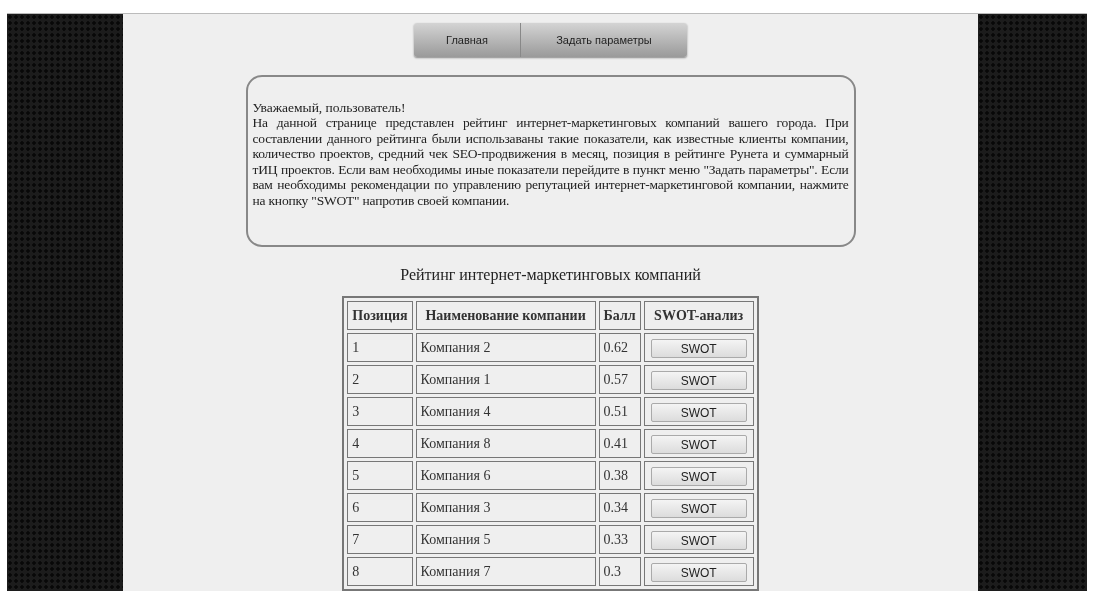  What do you see at coordinates (467, 40) in the screenshot?
I see `menu-tab: Главная` at bounding box center [467, 40].